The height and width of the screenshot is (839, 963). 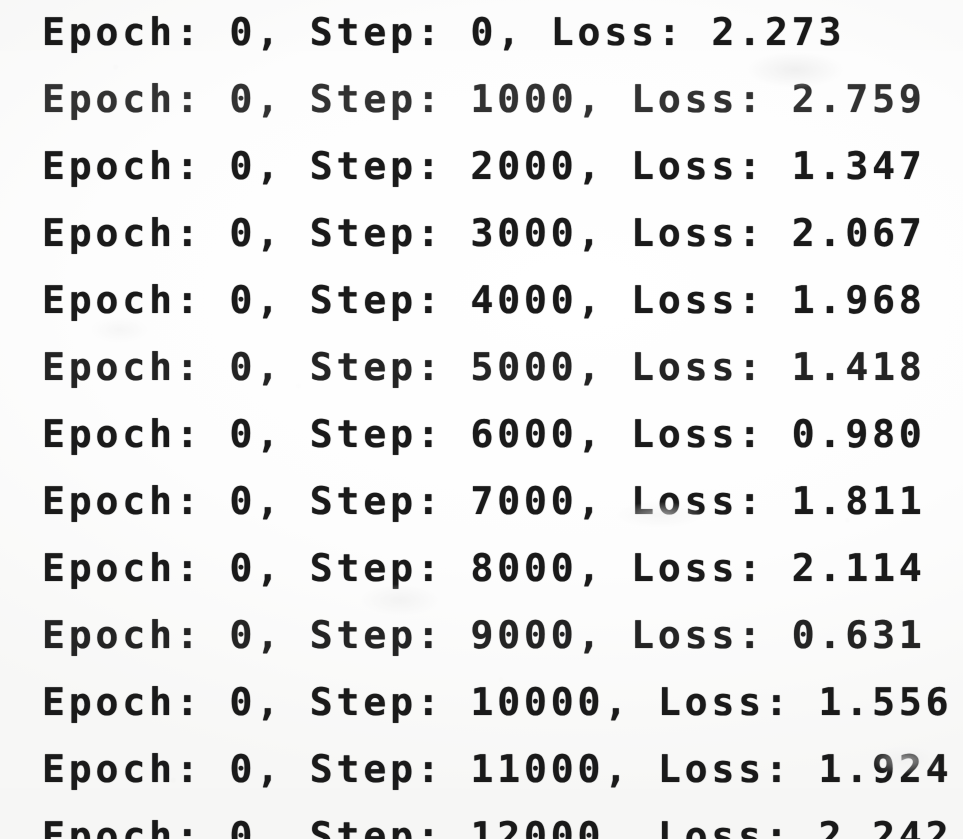 I want to click on log-line: Epoch: 0, Step: 4000, Loss: 1.968, so click(x=484, y=300).